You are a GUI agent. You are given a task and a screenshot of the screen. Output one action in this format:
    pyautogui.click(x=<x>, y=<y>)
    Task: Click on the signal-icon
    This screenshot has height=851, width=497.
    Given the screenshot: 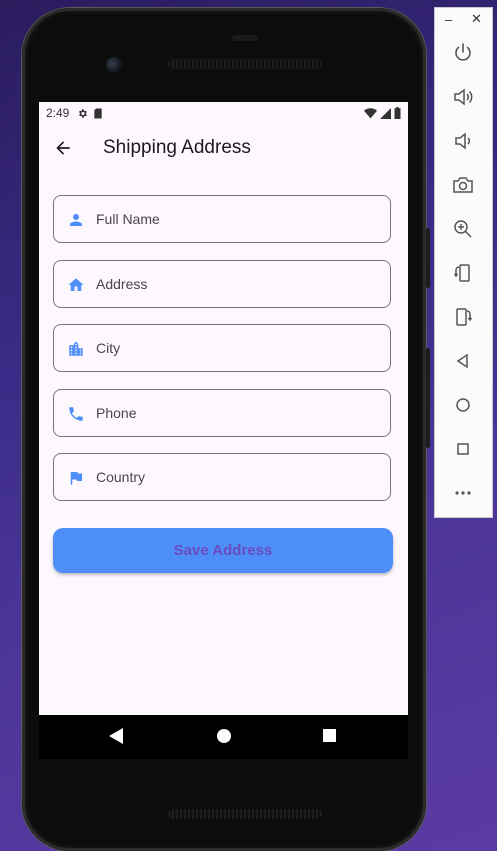 What is the action you would take?
    pyautogui.click(x=385, y=113)
    